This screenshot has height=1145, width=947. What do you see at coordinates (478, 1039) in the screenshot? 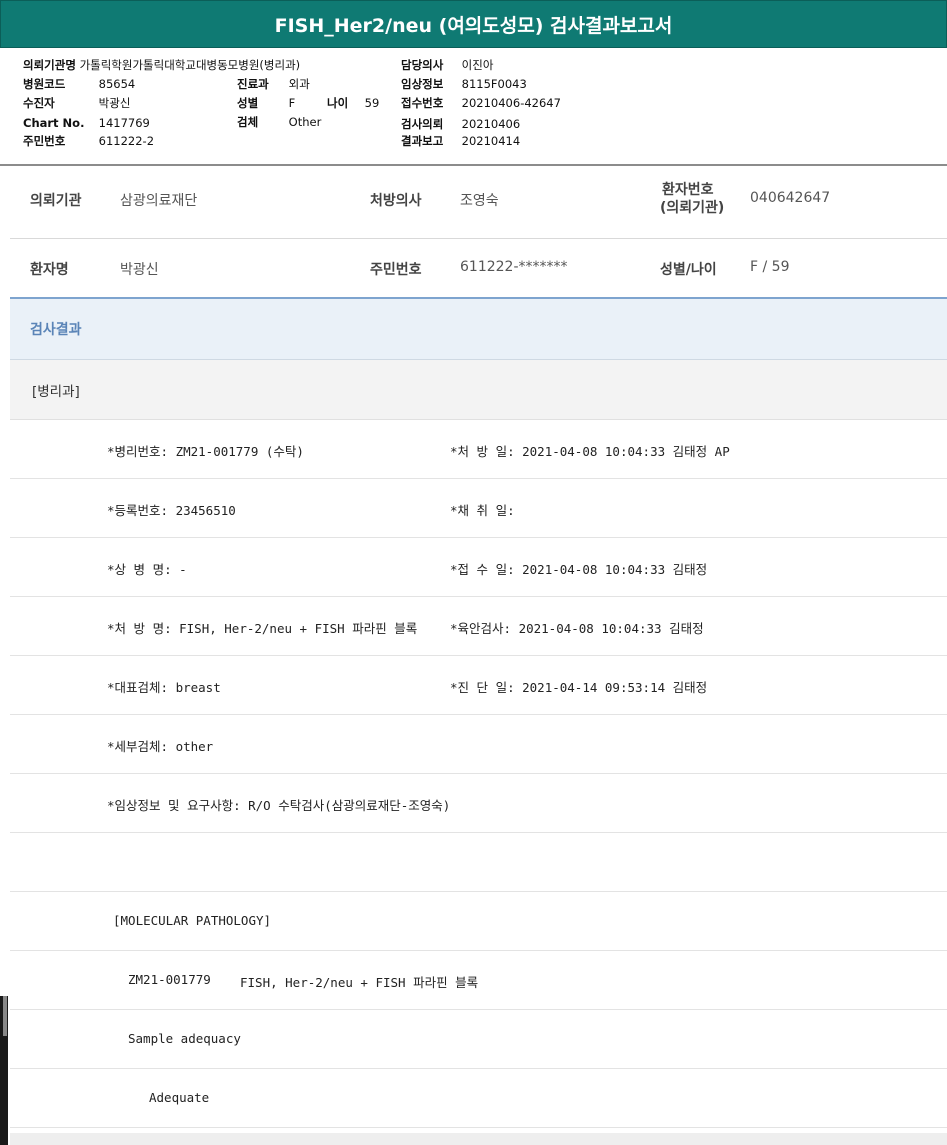
I see `sample-adequacy-row: Sample adequacy` at bounding box center [478, 1039].